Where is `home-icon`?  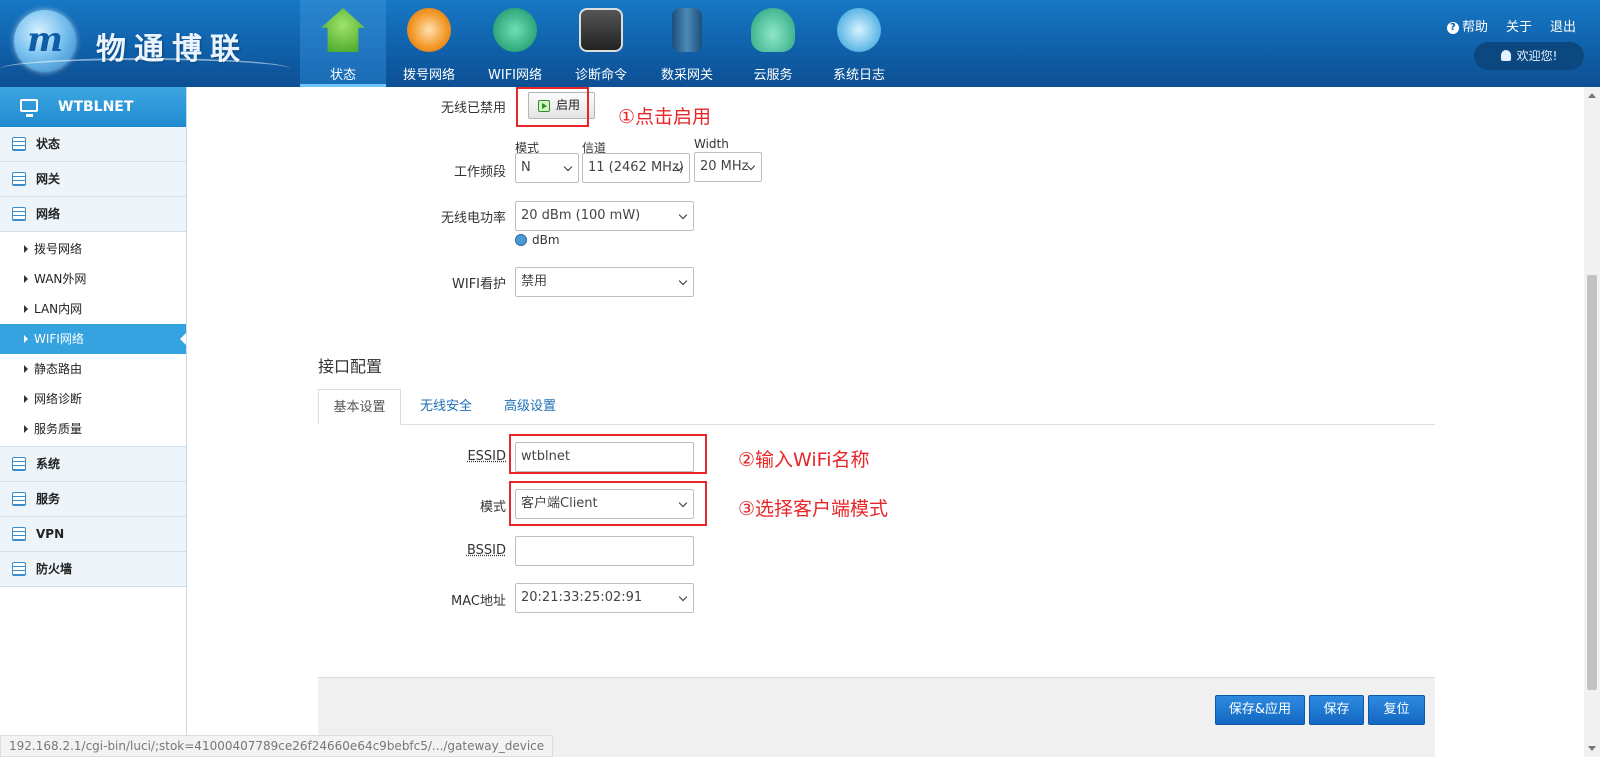 home-icon is located at coordinates (343, 30).